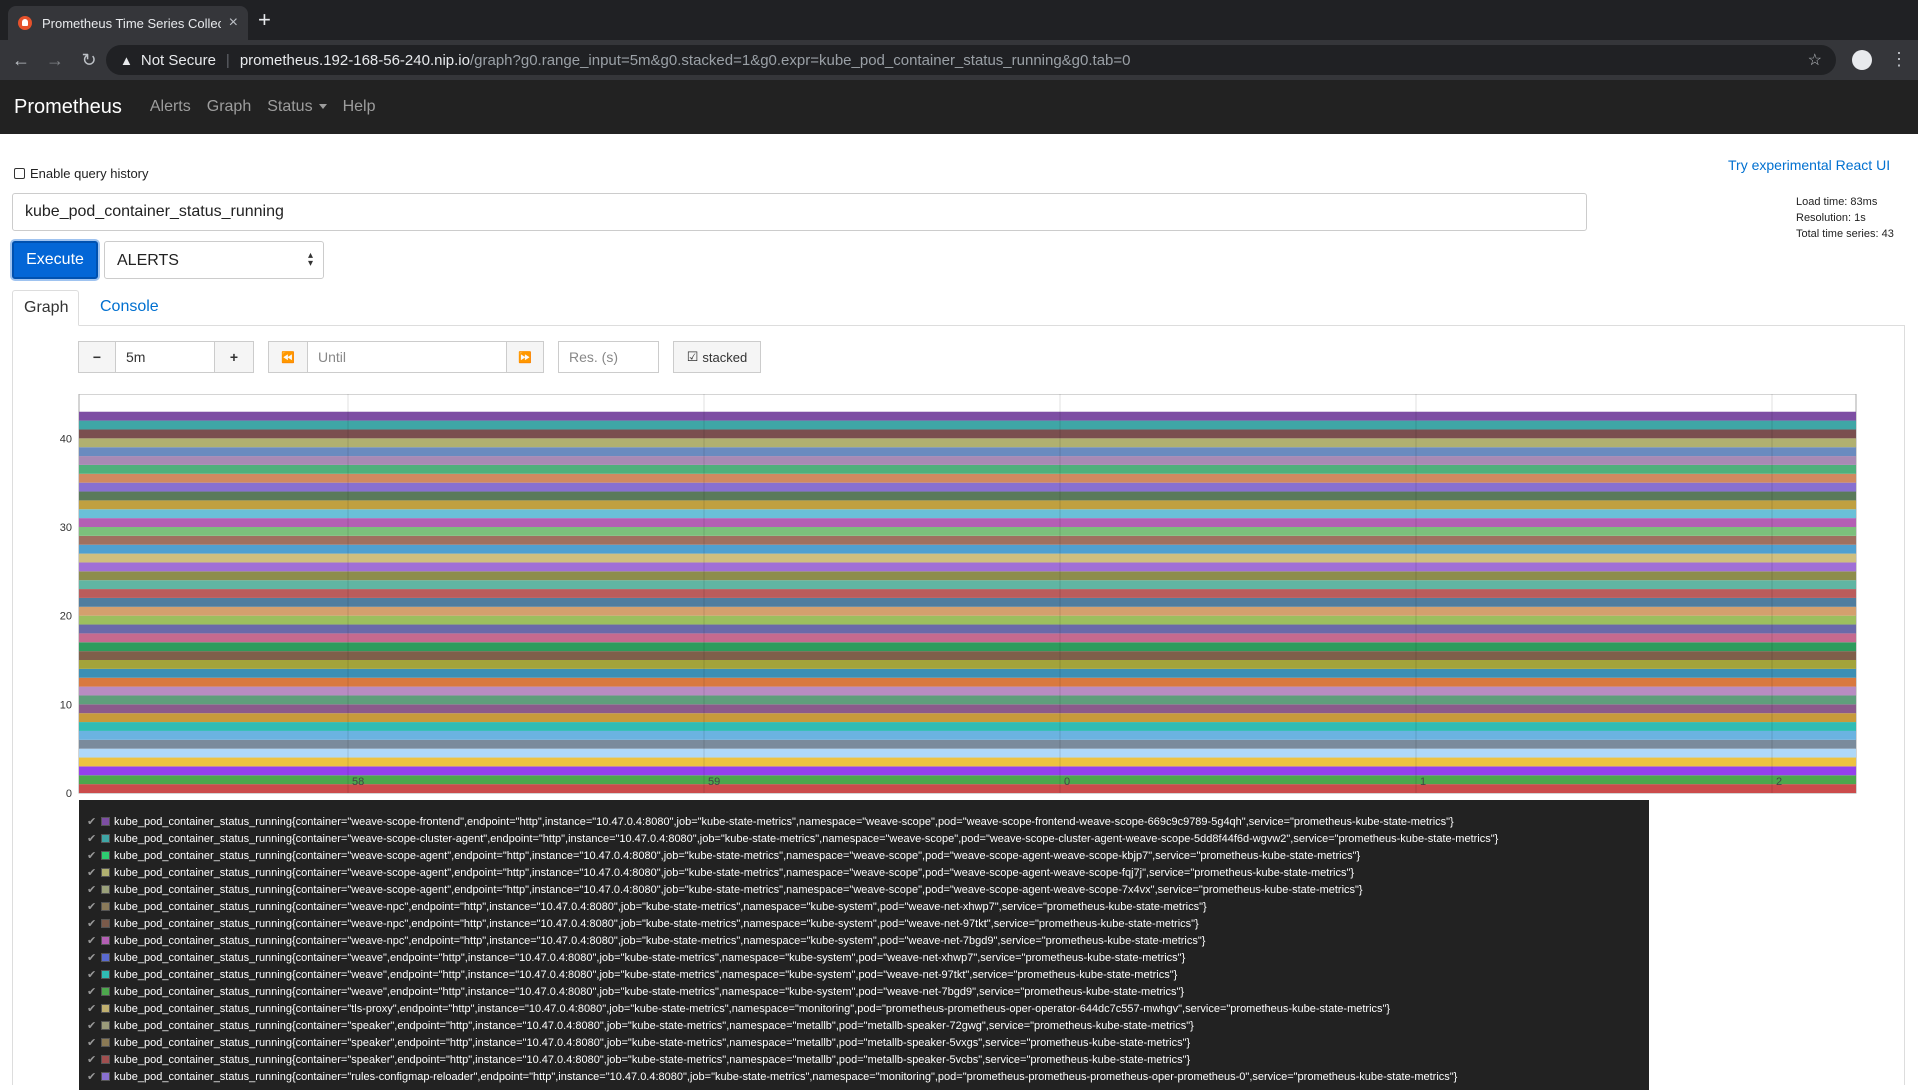  What do you see at coordinates (55, 260) in the screenshot?
I see `execute-button: Execute` at bounding box center [55, 260].